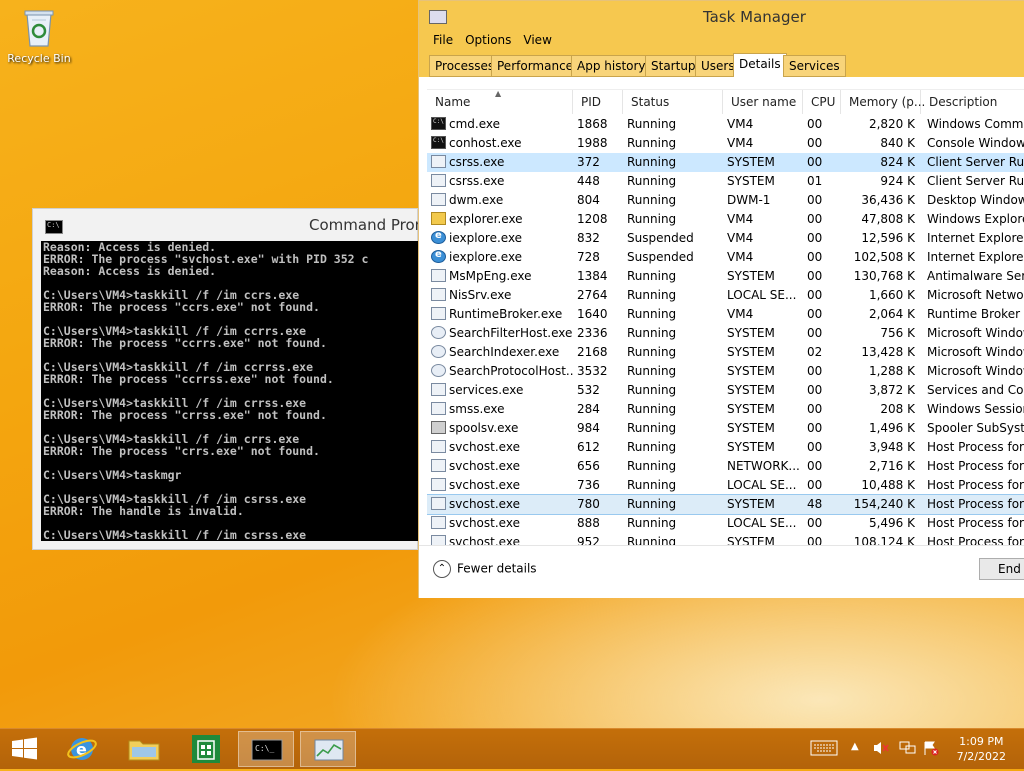 The image size is (1024, 771). I want to click on folder-process-icon, so click(438, 218).